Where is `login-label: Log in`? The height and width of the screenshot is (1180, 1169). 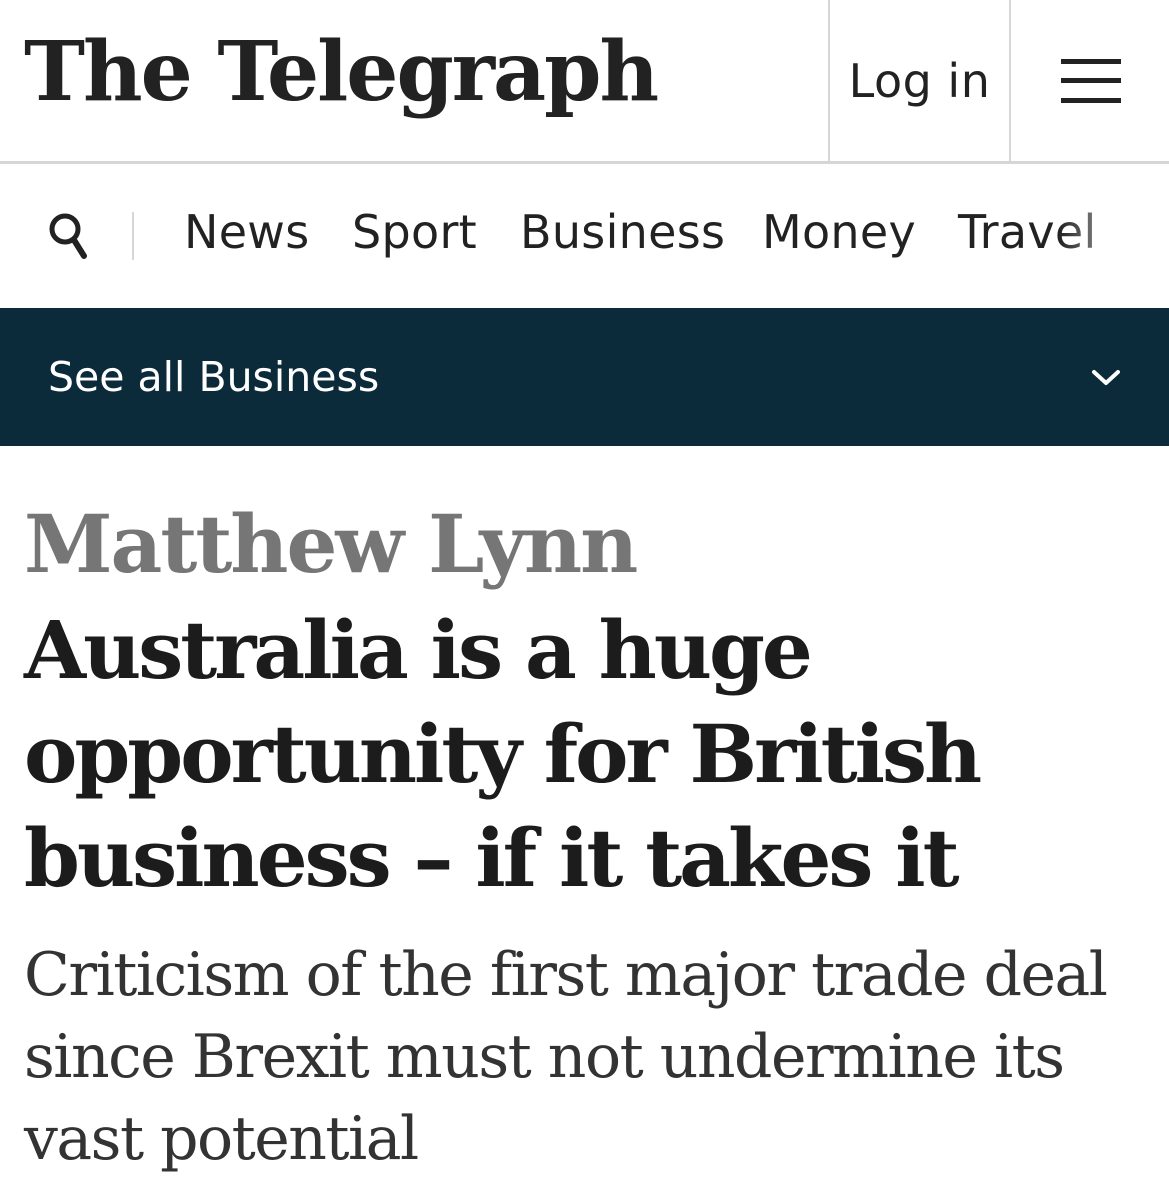
login-label: Log in is located at coordinates (919, 80).